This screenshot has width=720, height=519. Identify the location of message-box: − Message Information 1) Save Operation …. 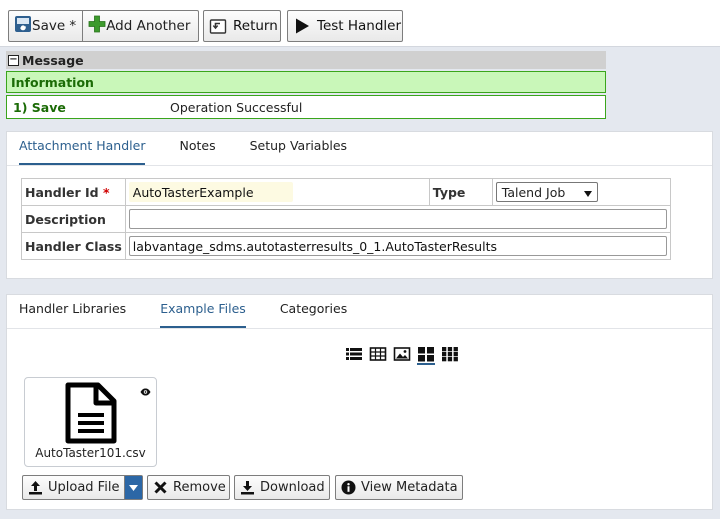
(306, 85).